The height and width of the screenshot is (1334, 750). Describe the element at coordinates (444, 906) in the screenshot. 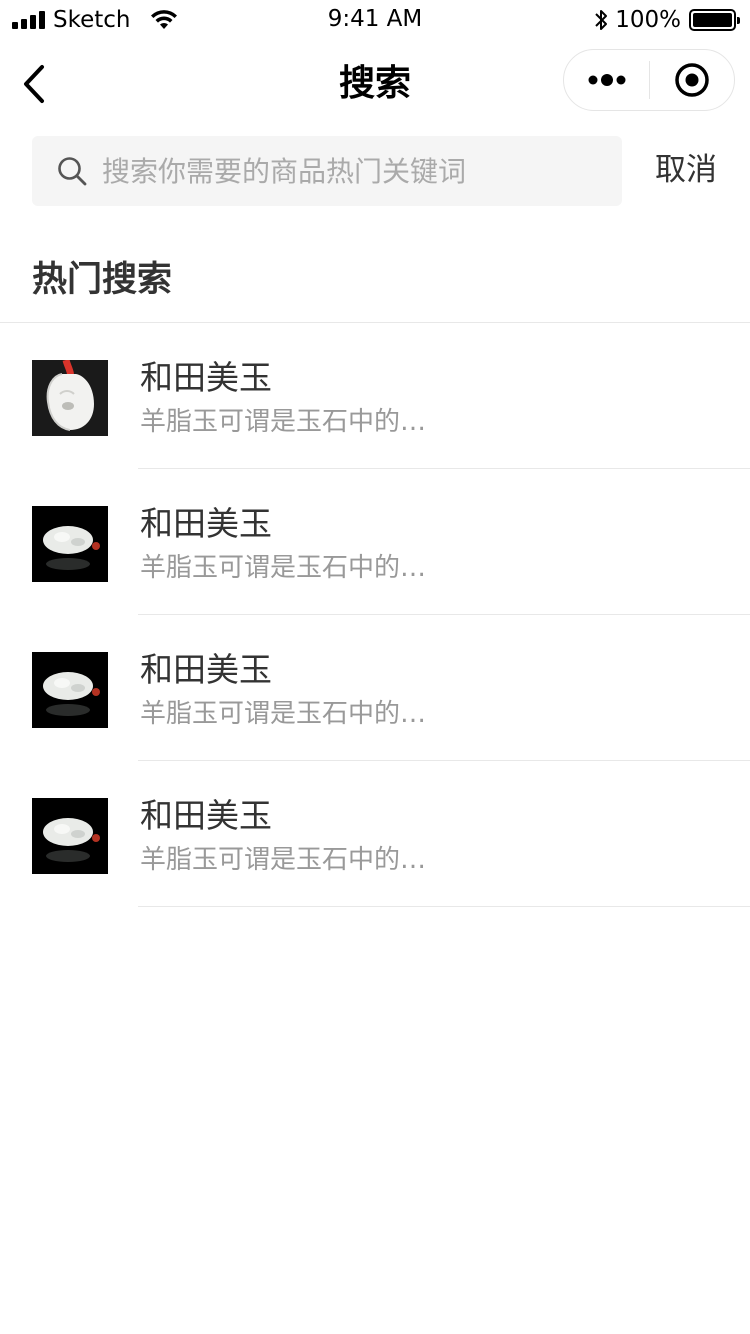

I see `item-divider` at that location.